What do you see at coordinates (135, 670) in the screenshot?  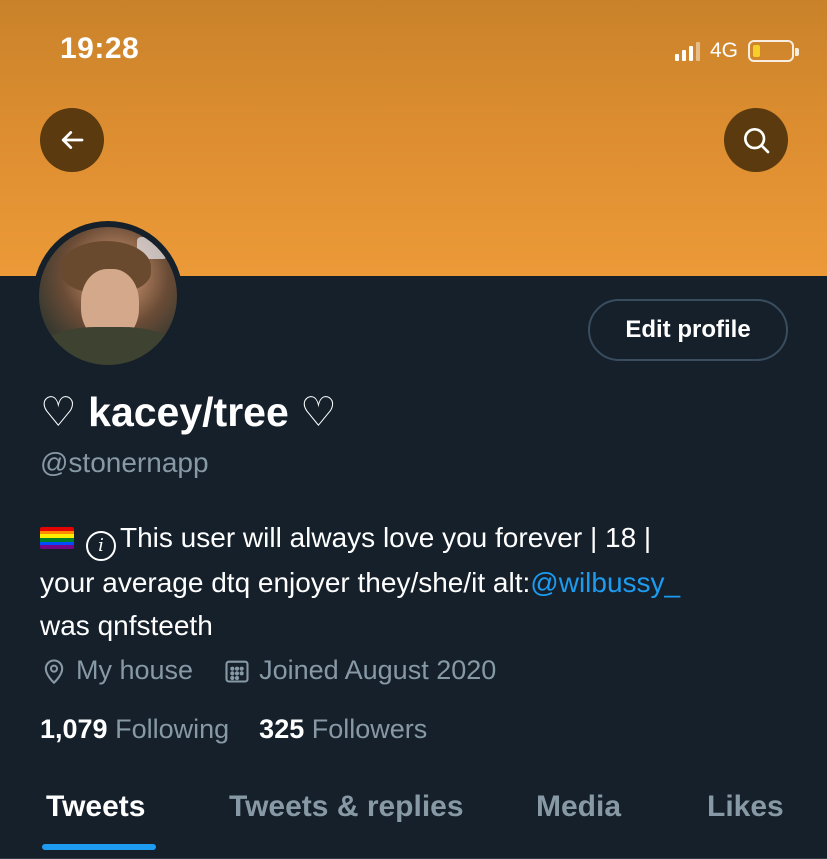 I see `location-text: My house` at bounding box center [135, 670].